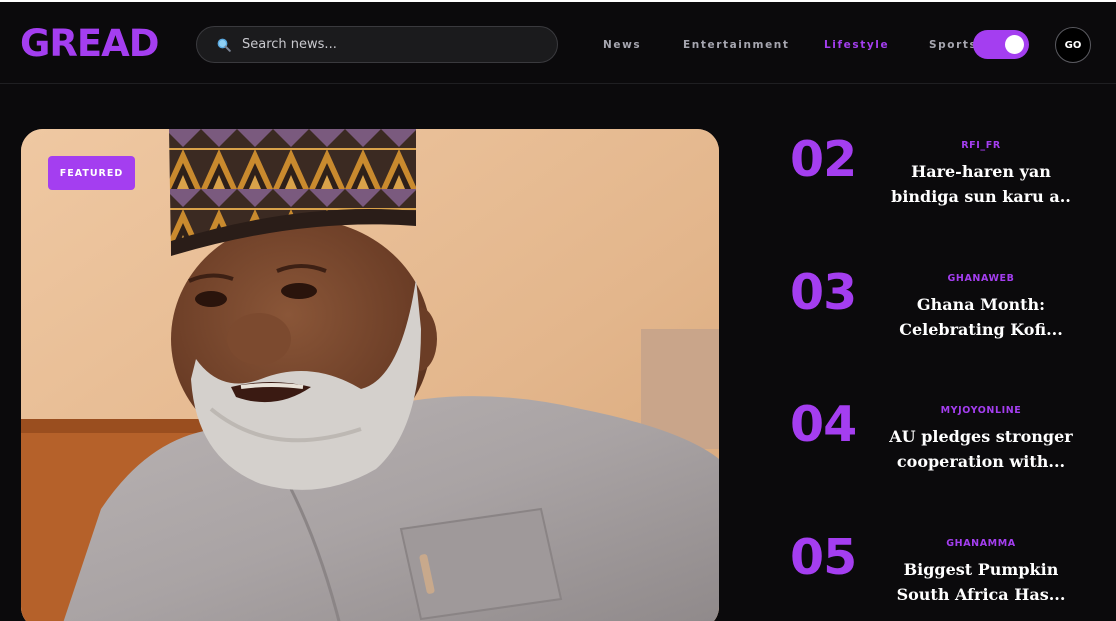 Image resolution: width=1116 pixels, height=621 pixels. What do you see at coordinates (89, 44) in the screenshot?
I see `site-logo: GREAD` at bounding box center [89, 44].